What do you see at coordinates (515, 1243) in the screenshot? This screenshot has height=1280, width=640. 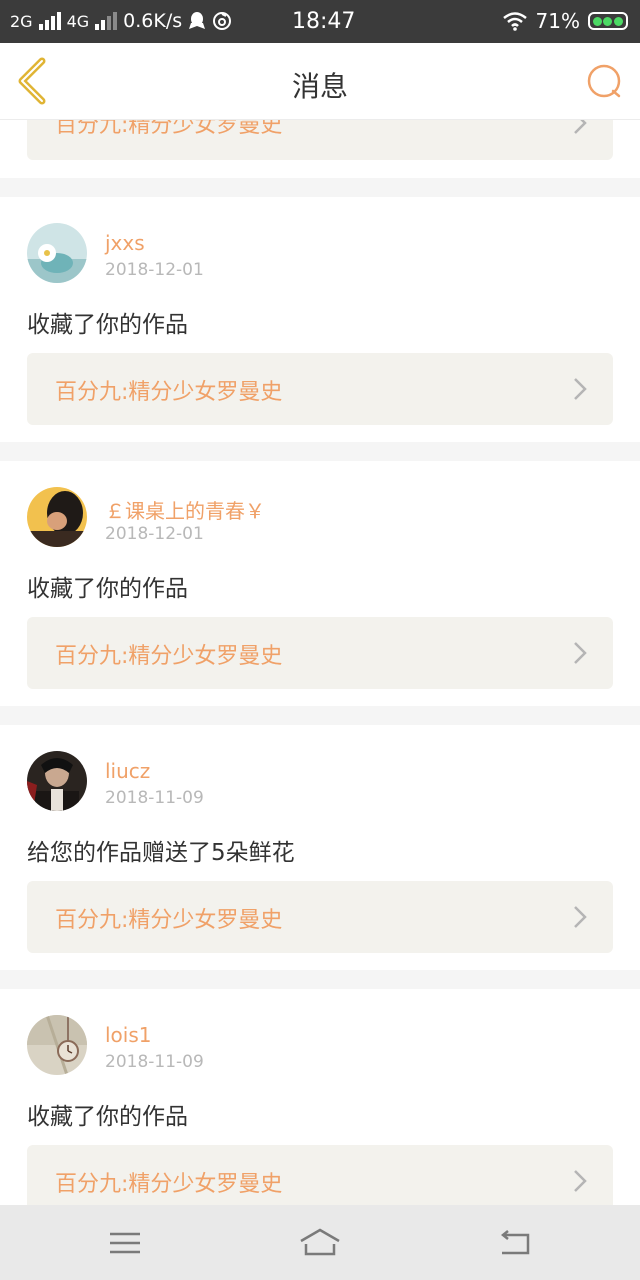 I see `return-icon` at bounding box center [515, 1243].